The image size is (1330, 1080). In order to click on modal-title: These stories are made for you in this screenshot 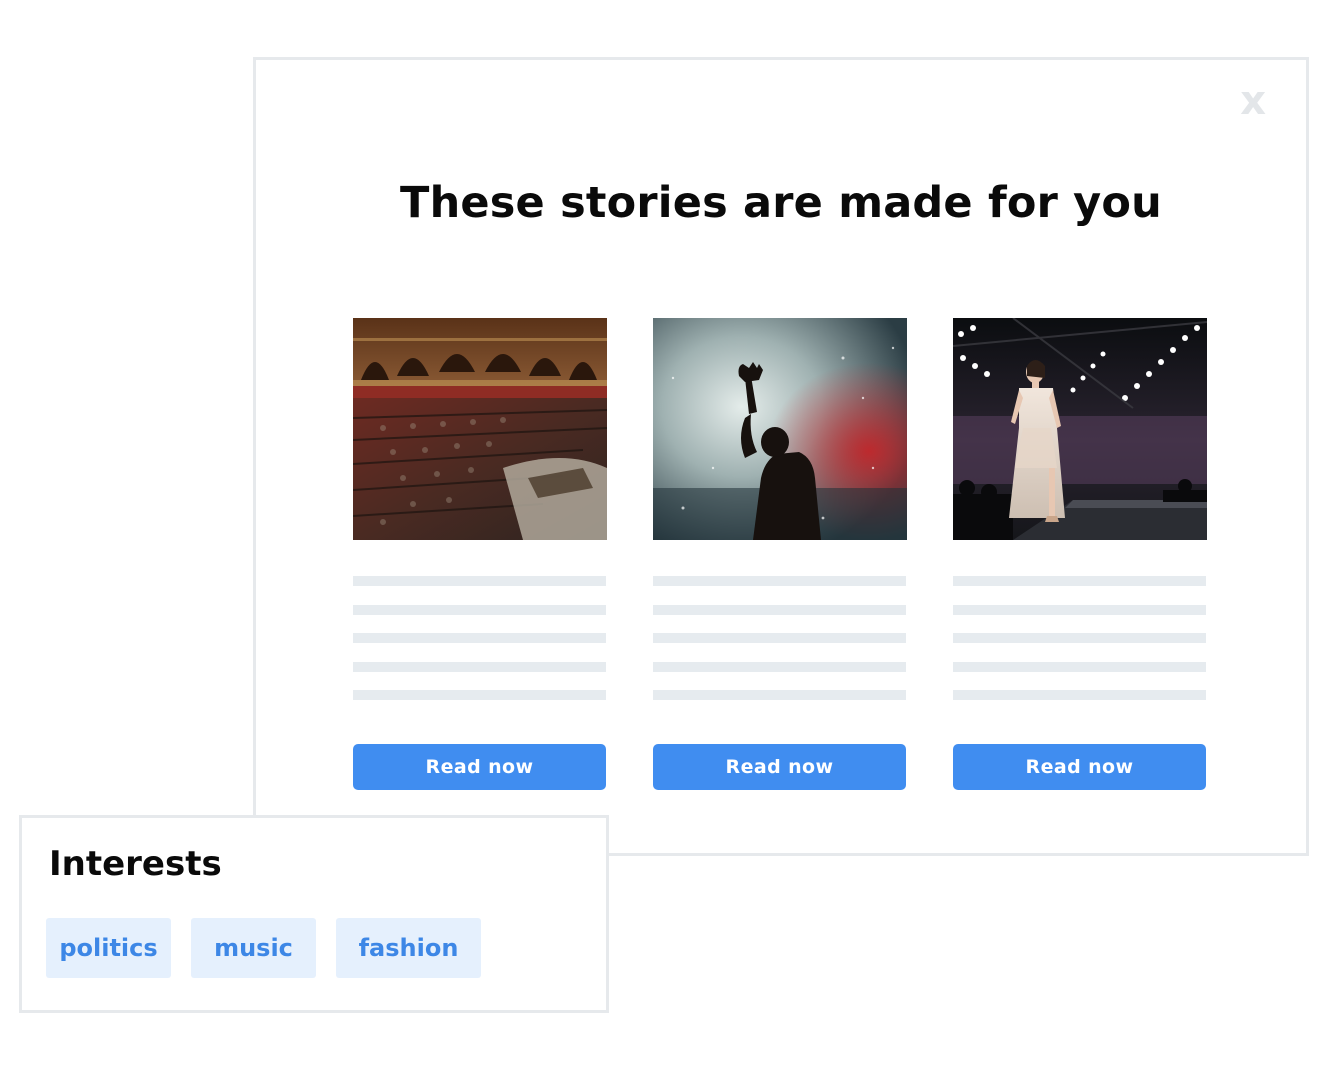, I will do `click(781, 203)`.